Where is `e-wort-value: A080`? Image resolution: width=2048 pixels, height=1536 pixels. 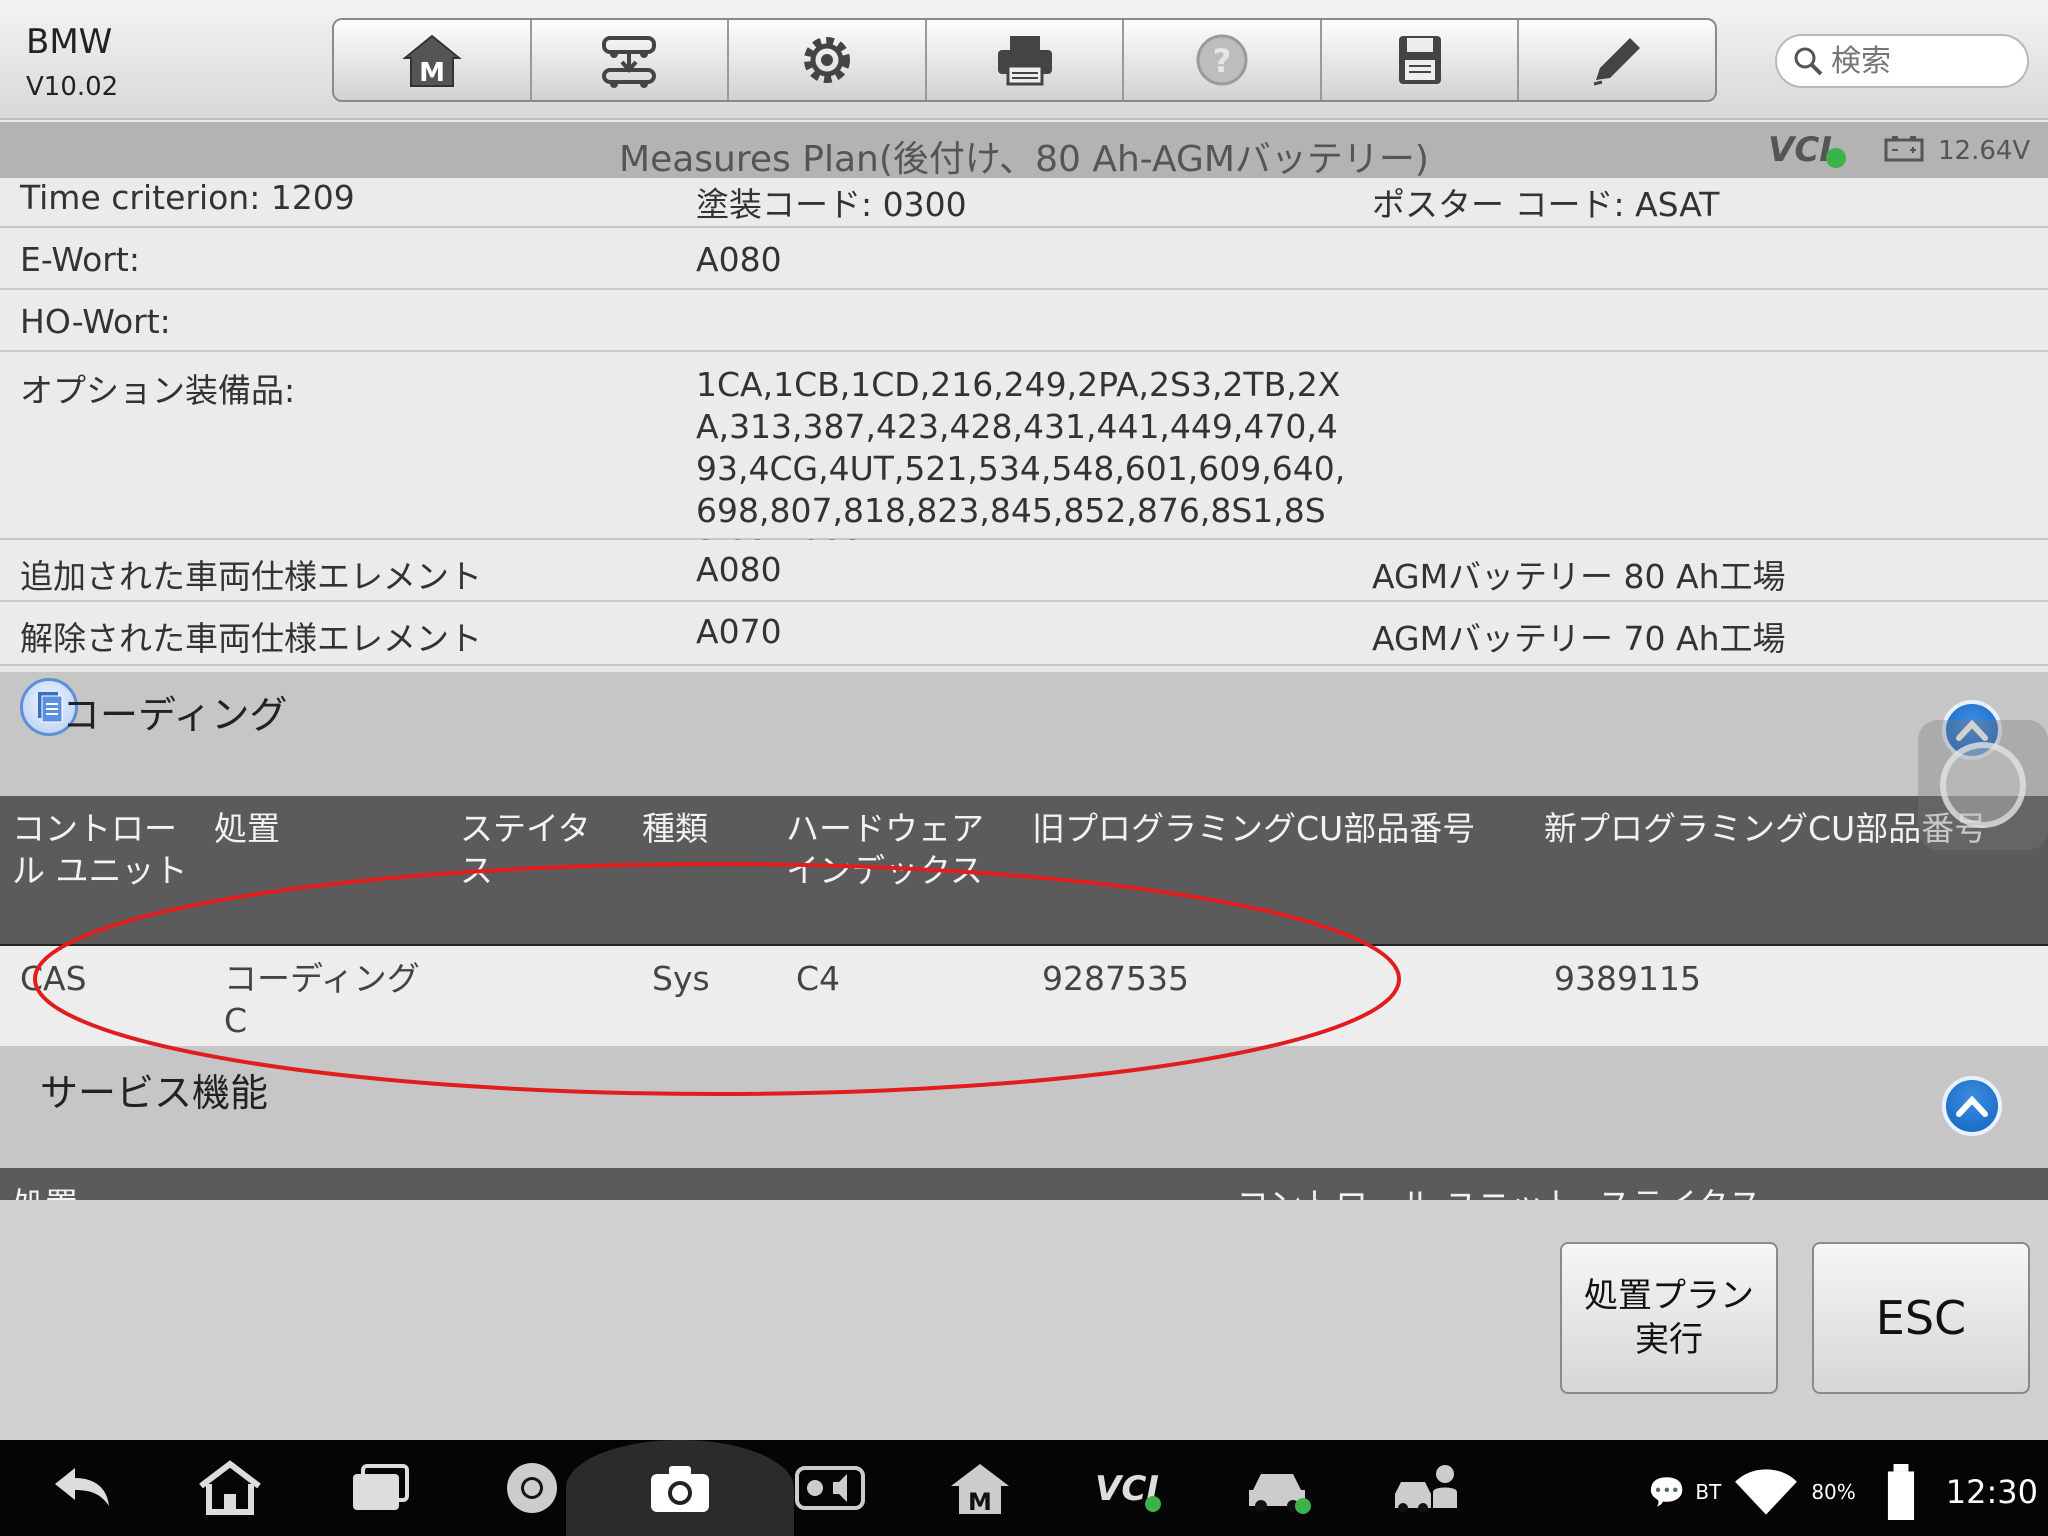
e-wort-value: A080 is located at coordinates (739, 259).